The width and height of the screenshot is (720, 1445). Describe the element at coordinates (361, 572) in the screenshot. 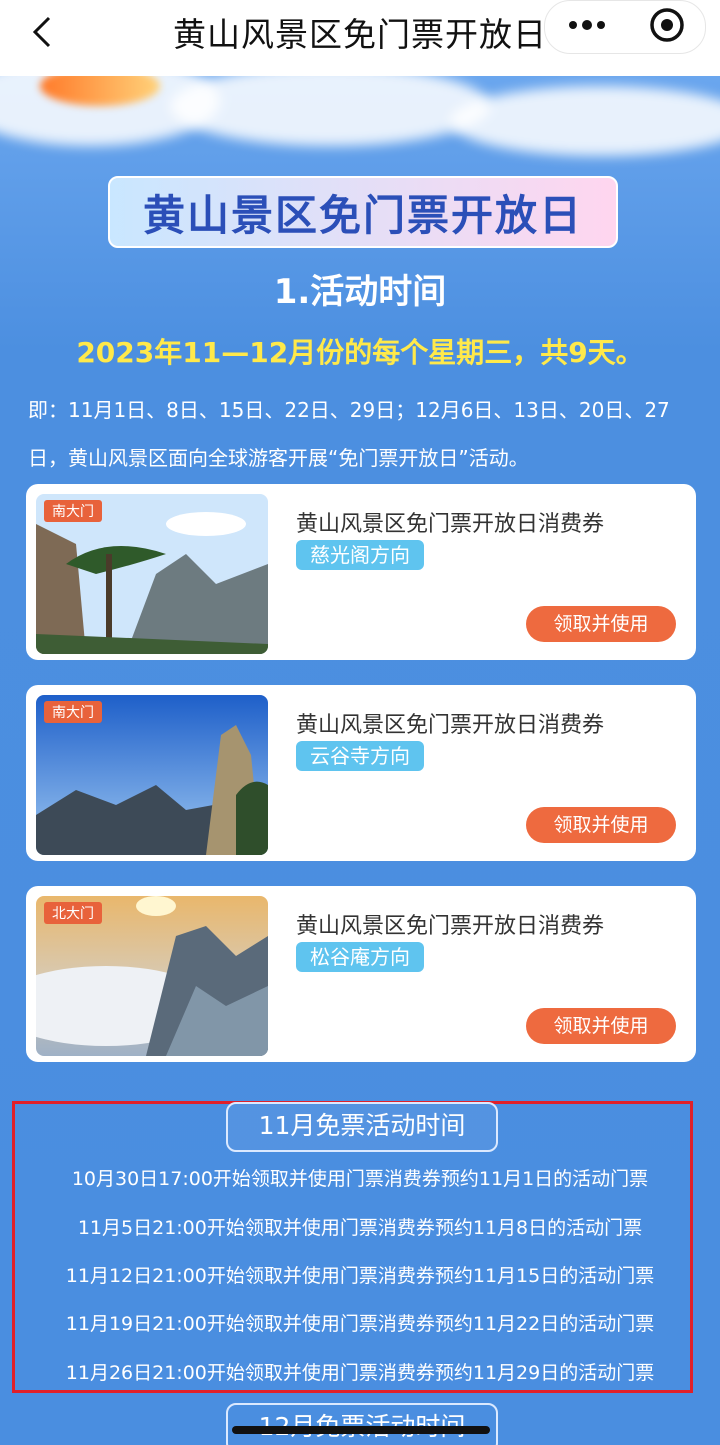

I see `coupon-card: 南大门 黄山风景区免门票开放日消费券 慈光阁方向 领取并使用` at that location.